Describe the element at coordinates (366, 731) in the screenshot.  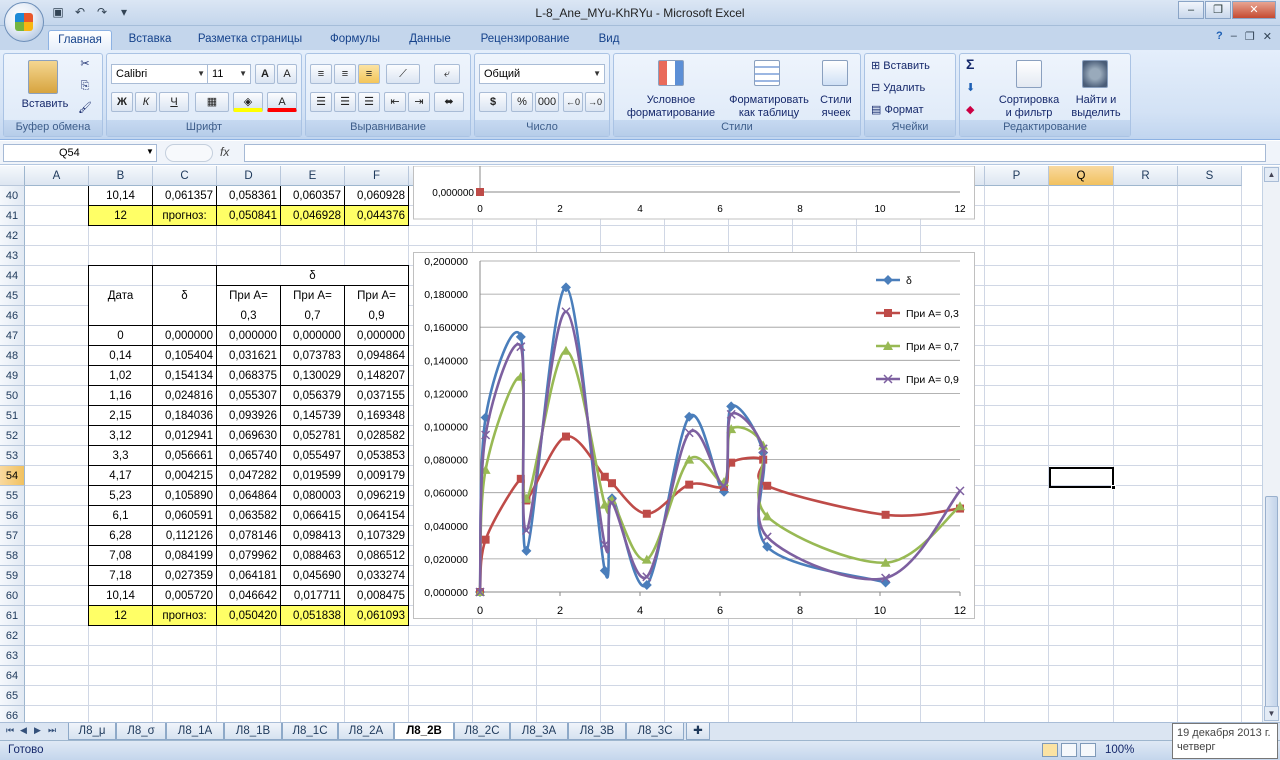
I see `sheet-tab-6: Л8_2А` at that location.